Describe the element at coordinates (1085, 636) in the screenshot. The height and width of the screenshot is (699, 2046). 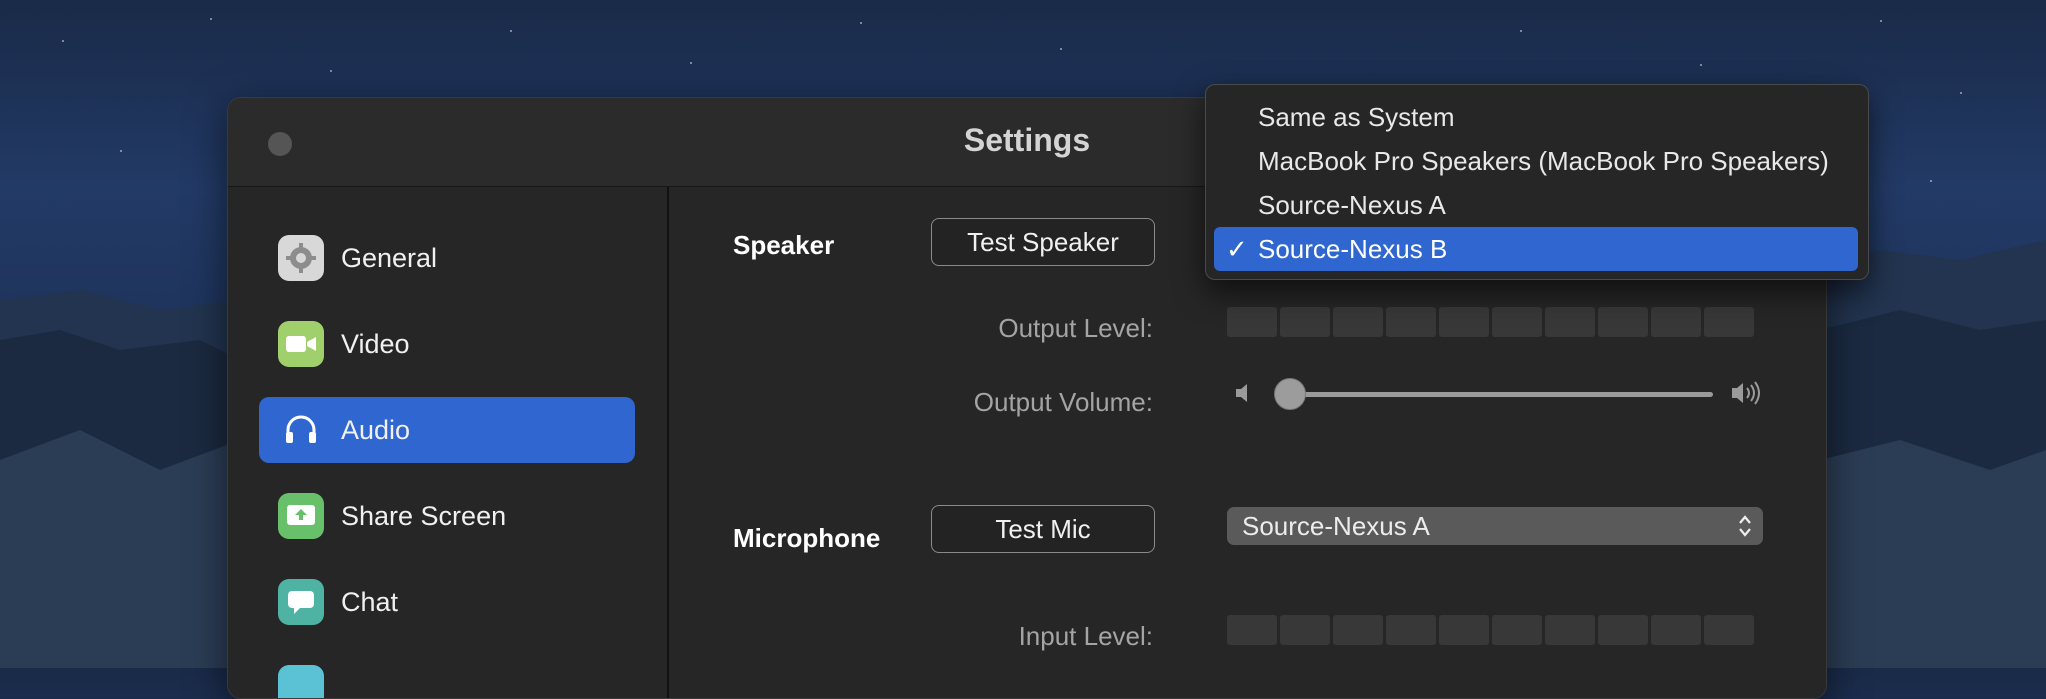
I see `input-level-label: Input Level:` at that location.